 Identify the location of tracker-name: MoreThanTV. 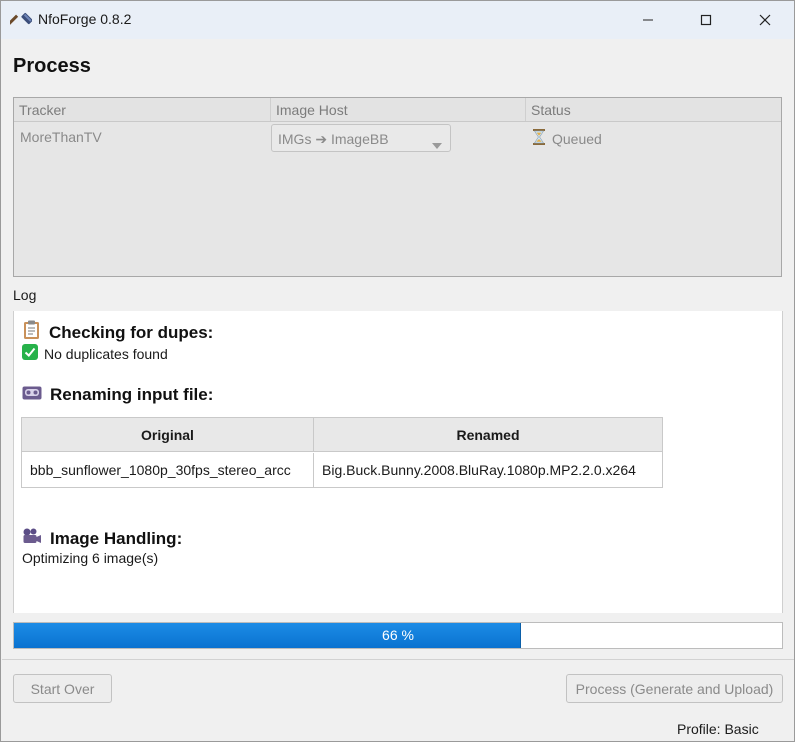
(61, 137).